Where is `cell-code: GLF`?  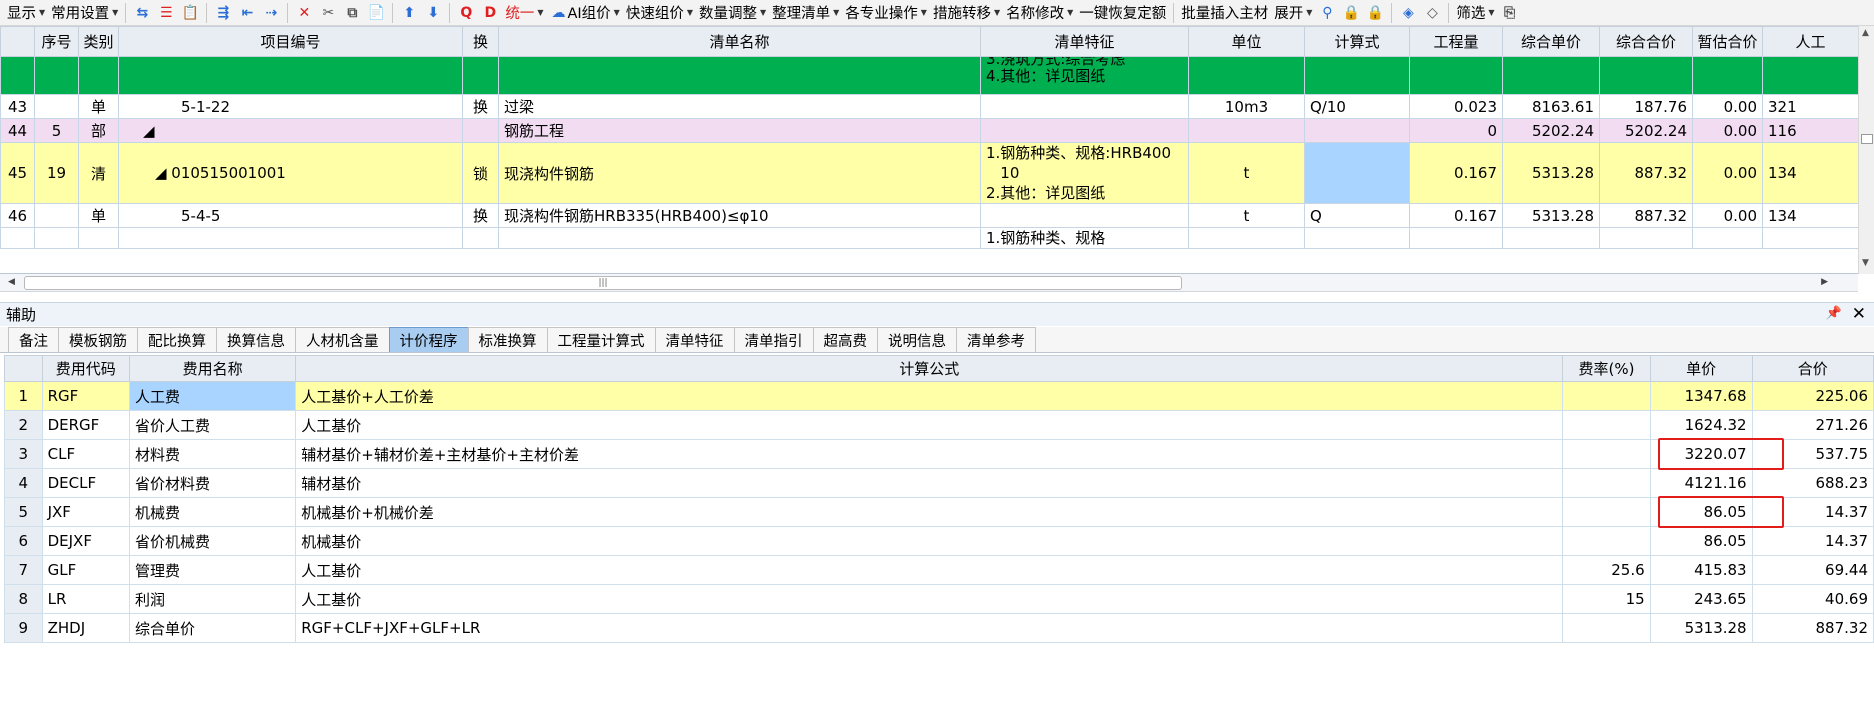 cell-code: GLF is located at coordinates (85, 570).